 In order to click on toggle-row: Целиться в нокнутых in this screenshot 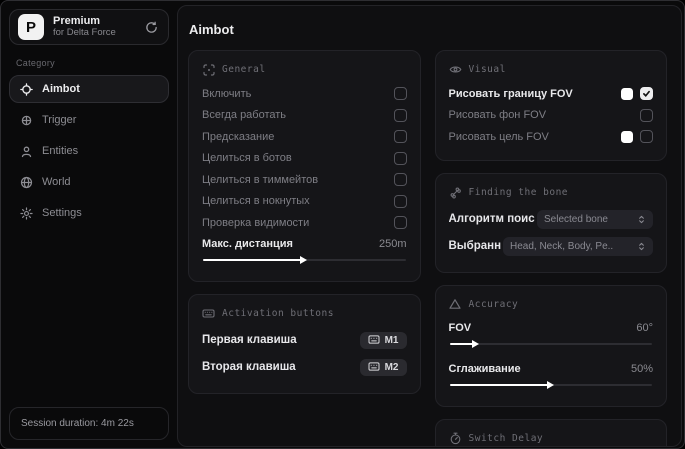, I will do `click(304, 202)`.